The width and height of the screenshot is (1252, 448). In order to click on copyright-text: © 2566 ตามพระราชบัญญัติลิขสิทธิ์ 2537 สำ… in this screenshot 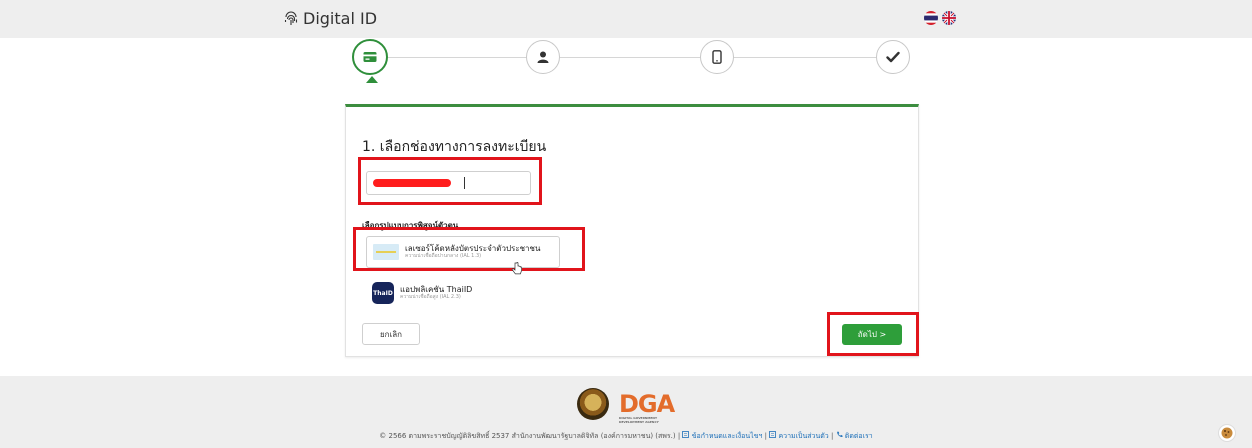, I will do `click(530, 436)`.